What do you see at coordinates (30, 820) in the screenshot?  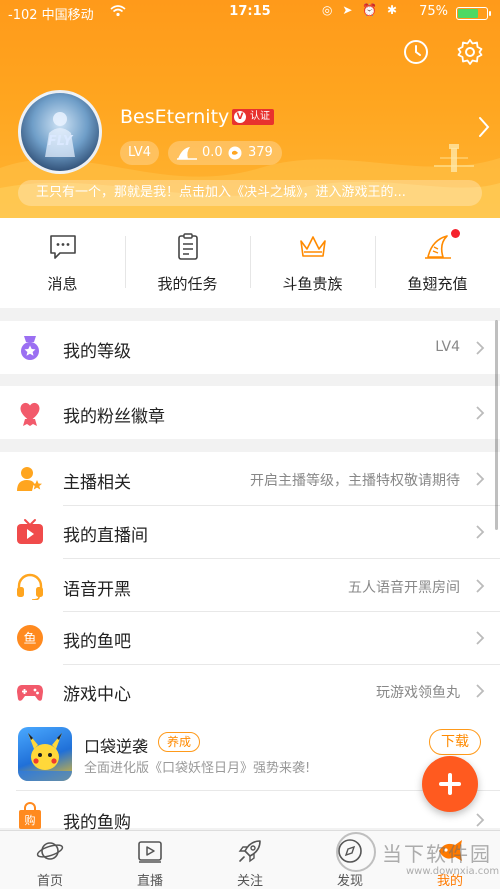 I see `svg-text: 购` at bounding box center [30, 820].